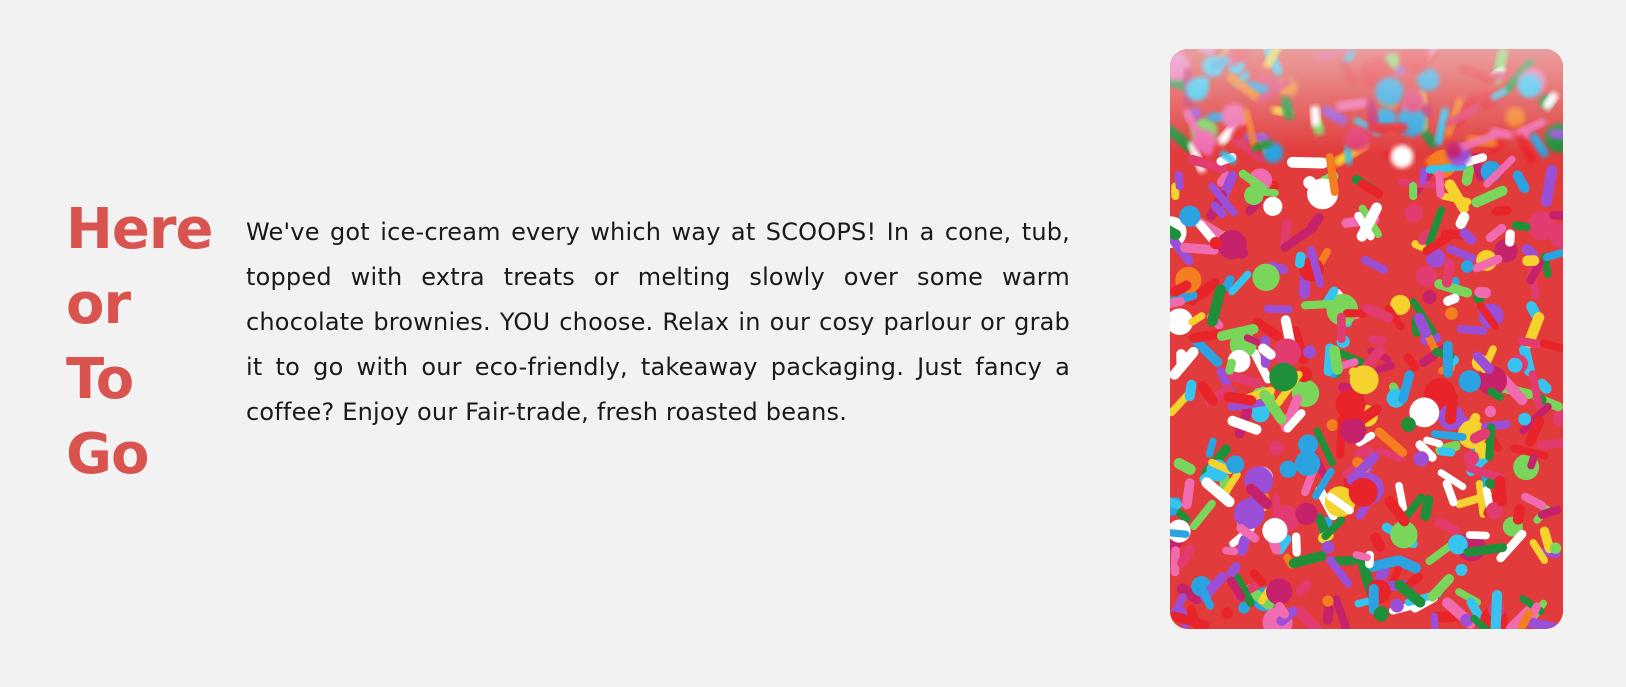 This screenshot has width=1626, height=687. I want to click on heading-line-or: or, so click(98, 304).